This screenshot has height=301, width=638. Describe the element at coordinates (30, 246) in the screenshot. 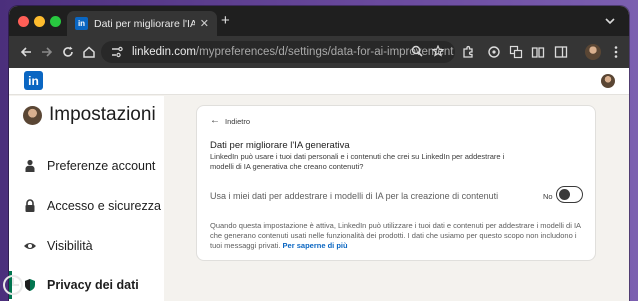

I see `eye-icon` at that location.